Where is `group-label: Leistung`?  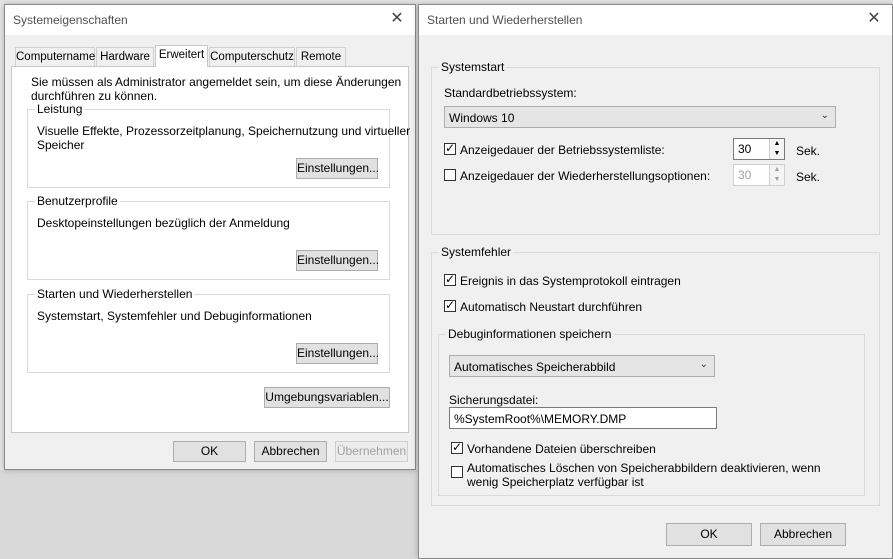 group-label: Leistung is located at coordinates (60, 109).